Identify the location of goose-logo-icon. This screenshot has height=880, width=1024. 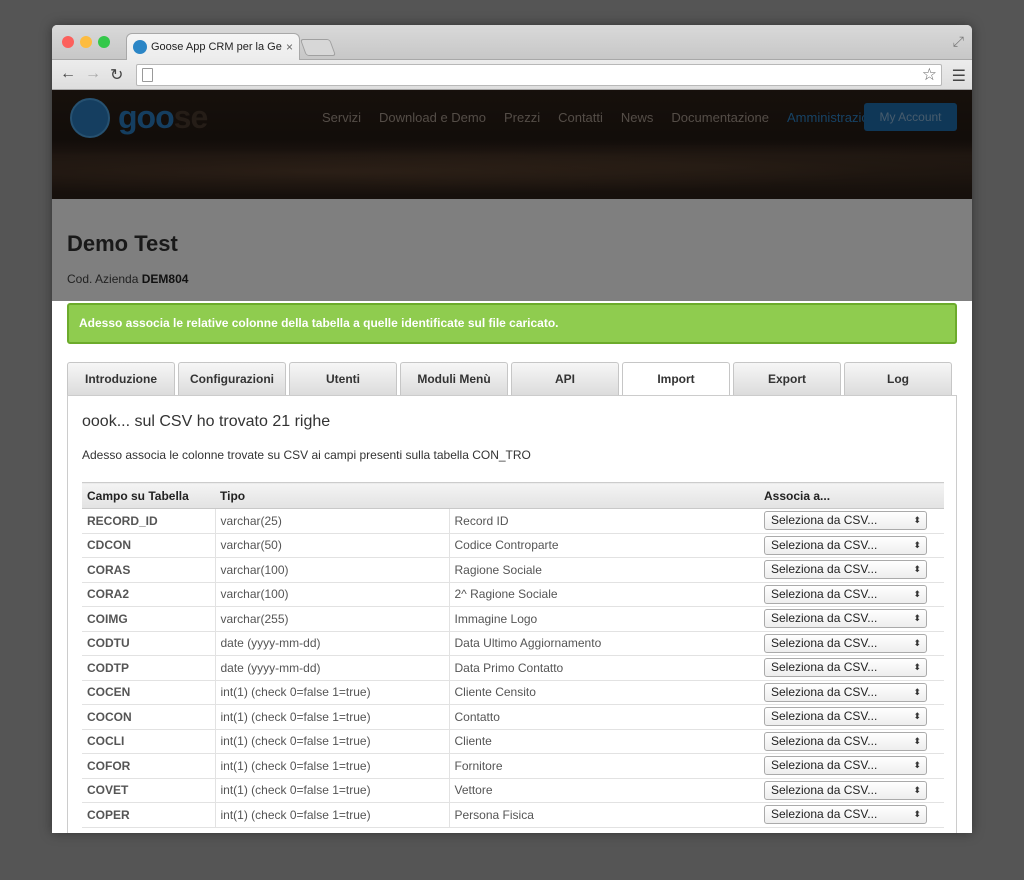
(90, 118).